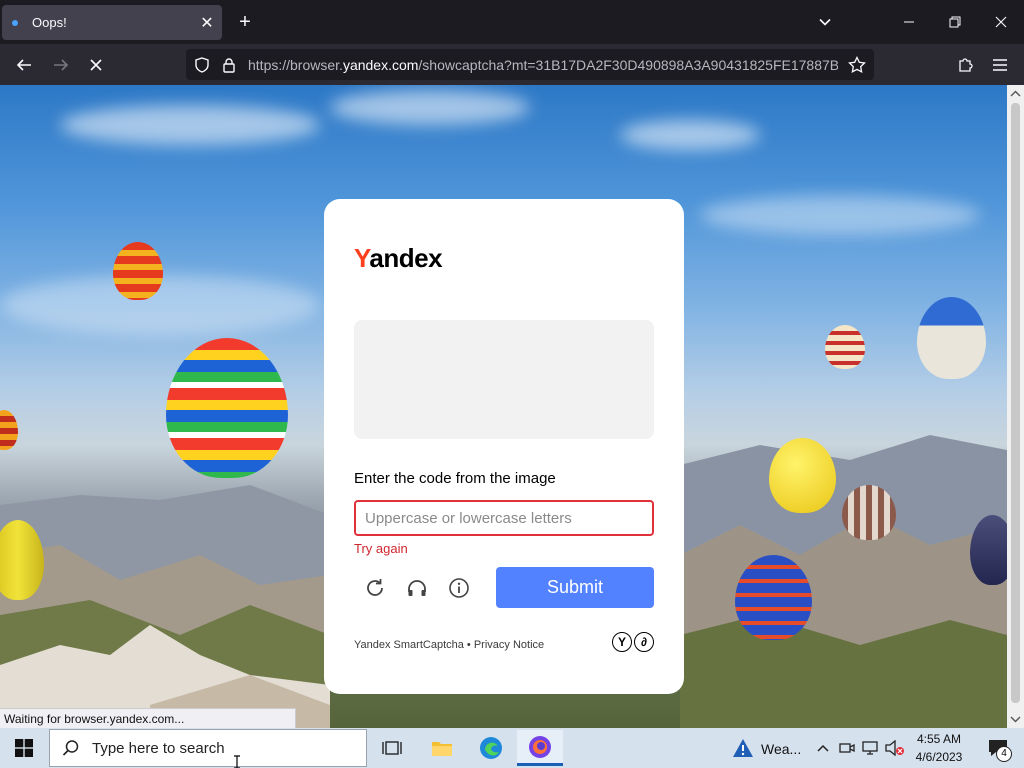 This screenshot has width=1024, height=768. What do you see at coordinates (633, 642) in the screenshot?
I see `smartcaptcha-badge: Y ∂` at bounding box center [633, 642].